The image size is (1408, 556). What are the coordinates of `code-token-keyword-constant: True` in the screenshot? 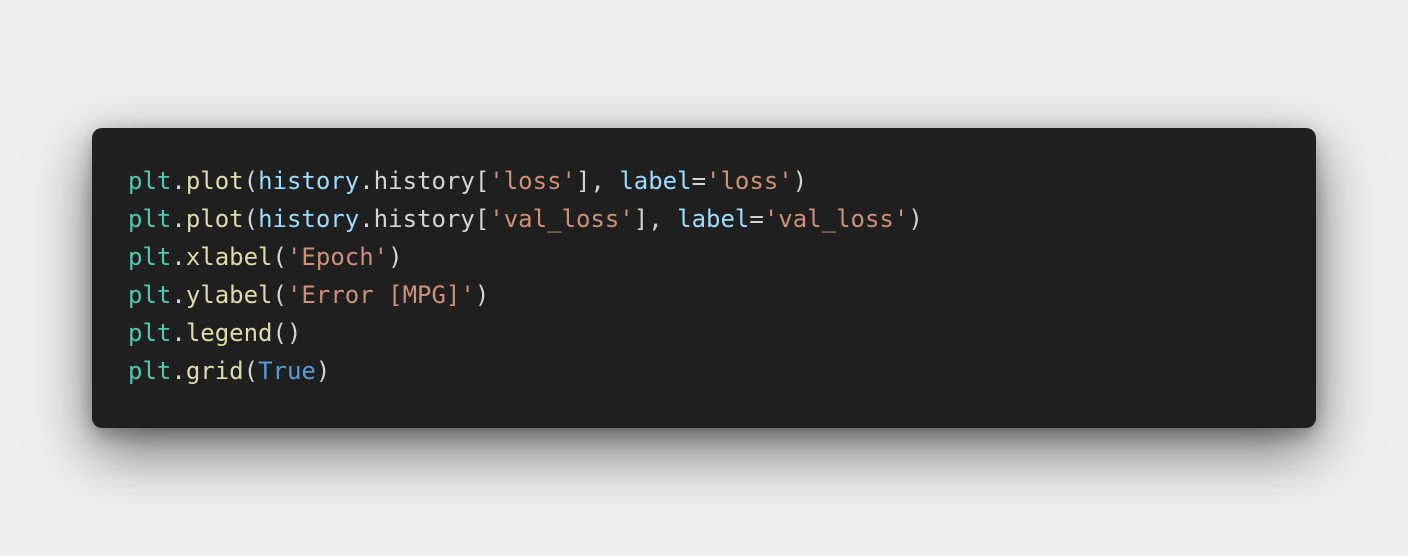 It's located at (287, 371).